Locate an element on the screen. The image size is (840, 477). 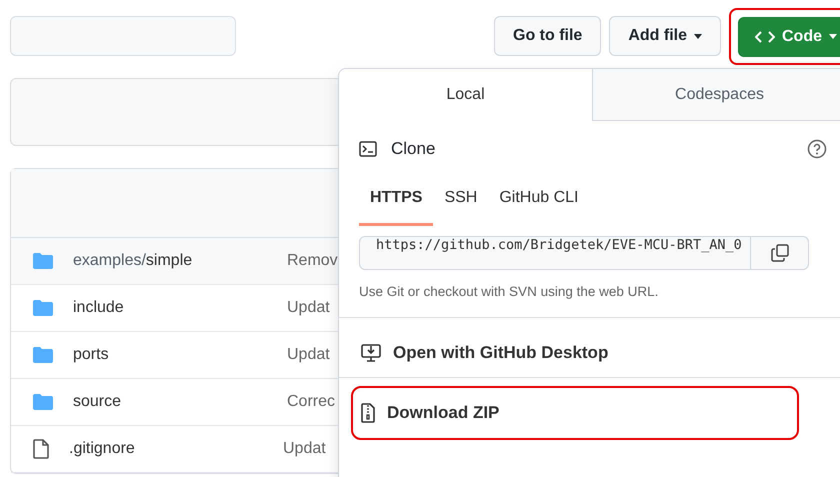
dropdown-tab: Codespaces is located at coordinates (716, 95).